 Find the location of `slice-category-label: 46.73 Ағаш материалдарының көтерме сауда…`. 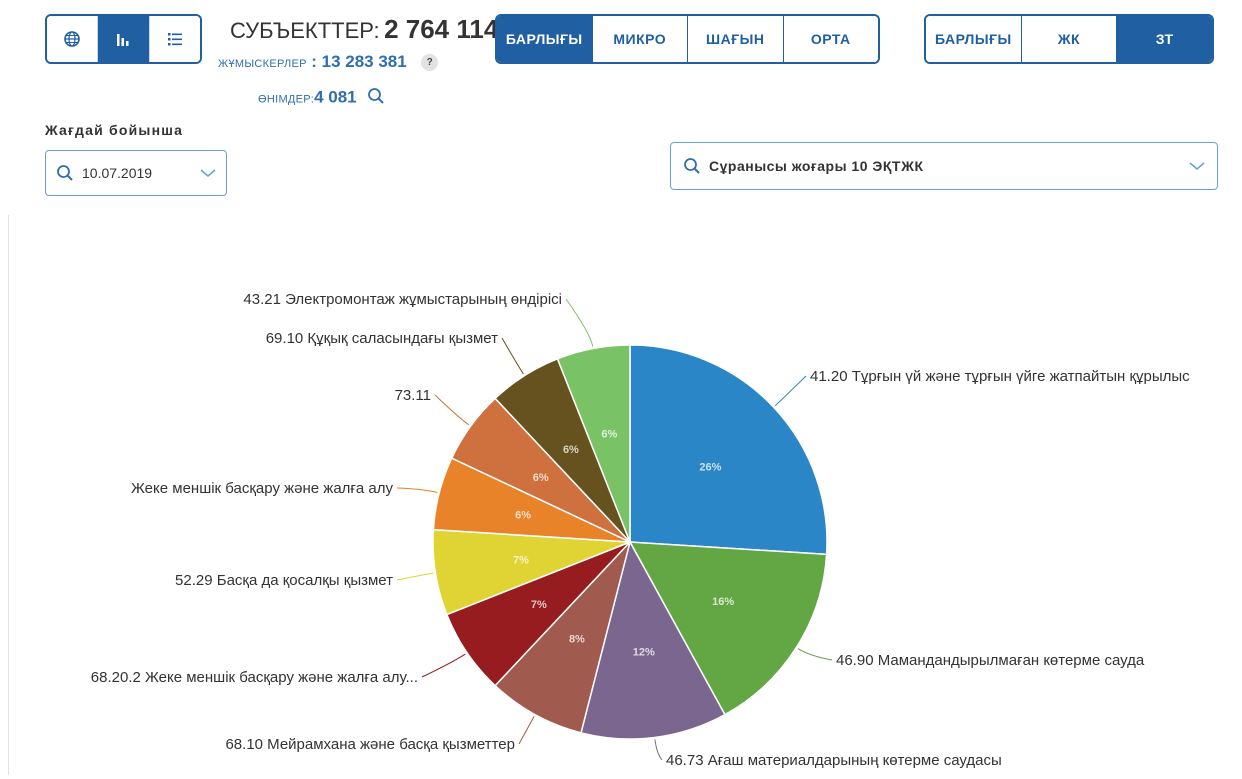

slice-category-label: 46.73 Ағаш материалдарының көтерме сауда… is located at coordinates (834, 760).